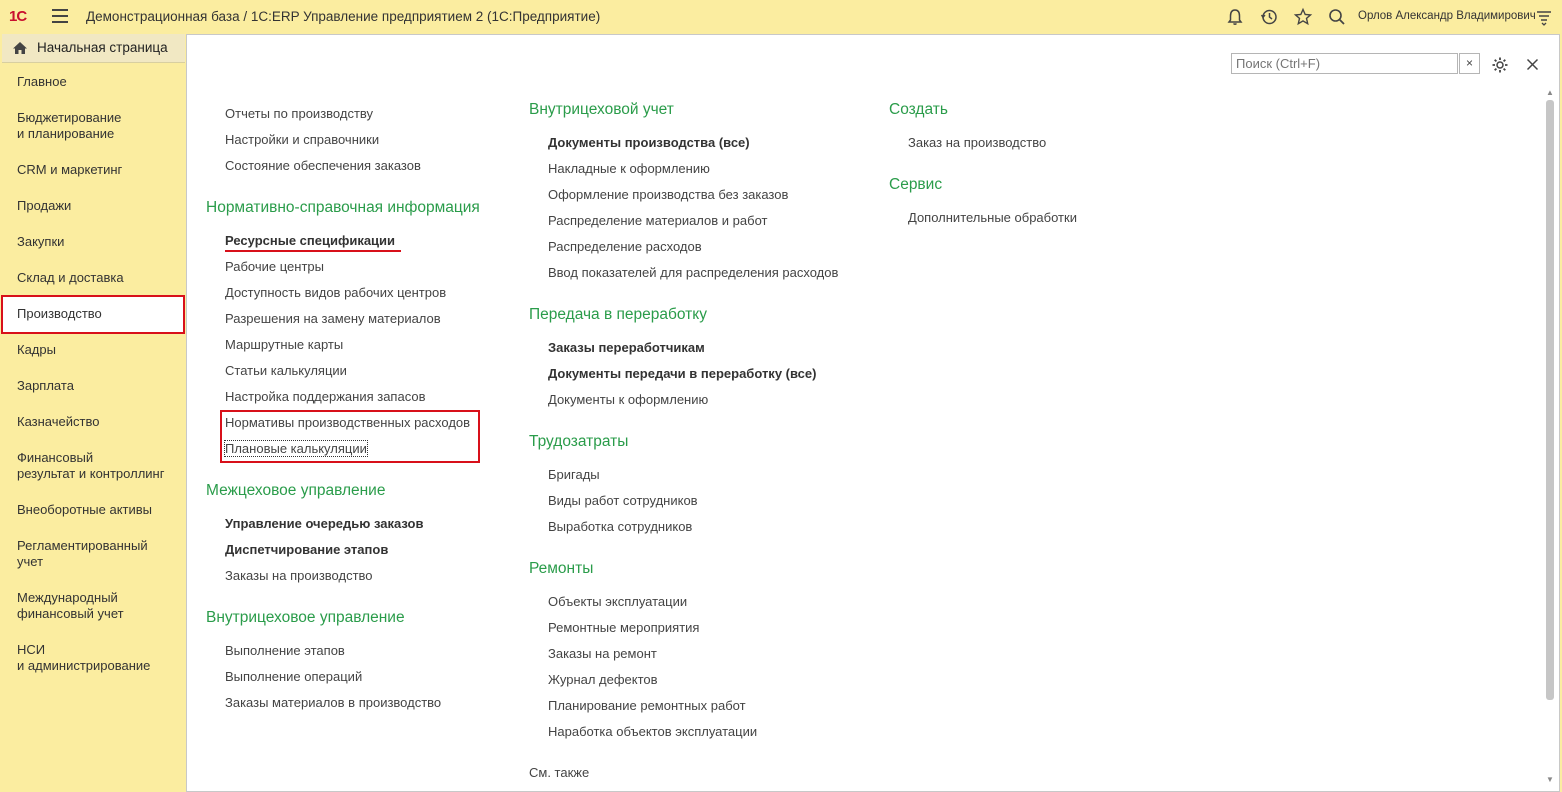  I want to click on command-link: Документы производства (все), so click(649, 142).